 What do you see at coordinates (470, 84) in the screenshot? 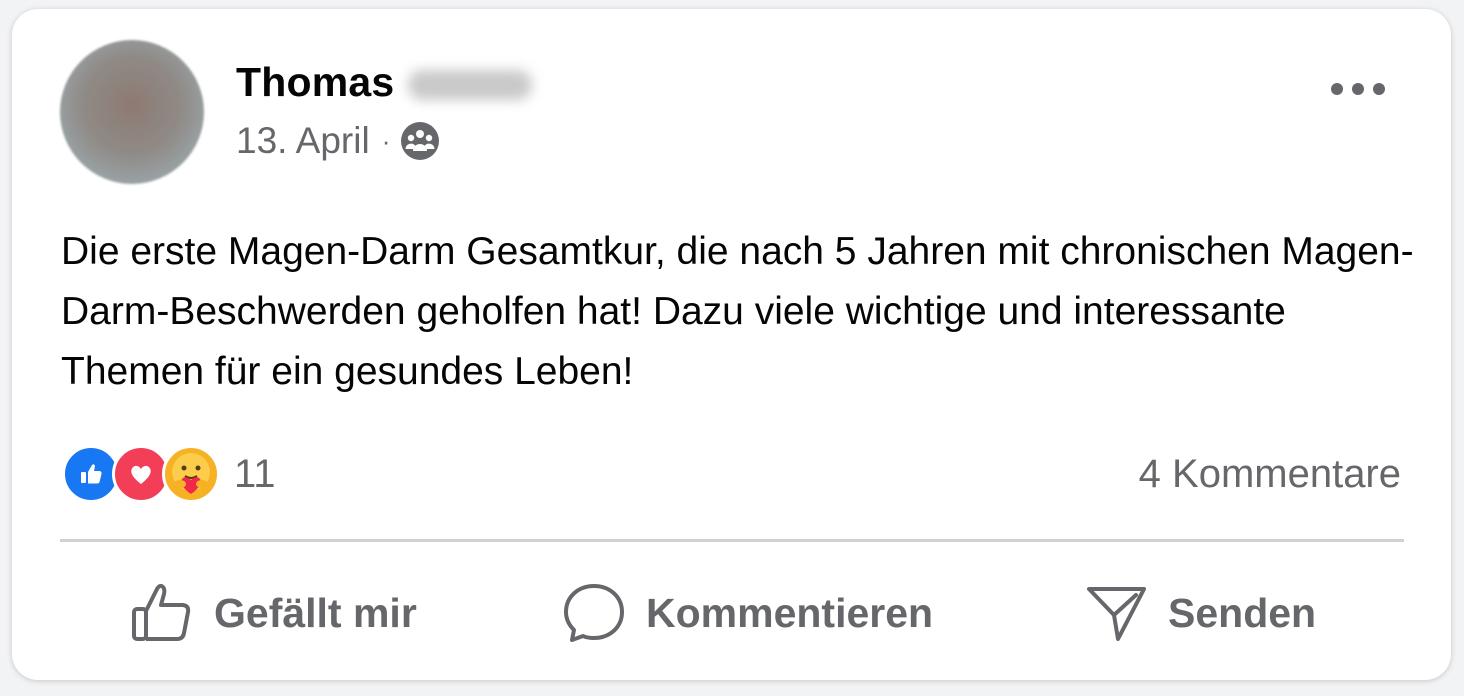
I see `redacted-surname` at bounding box center [470, 84].